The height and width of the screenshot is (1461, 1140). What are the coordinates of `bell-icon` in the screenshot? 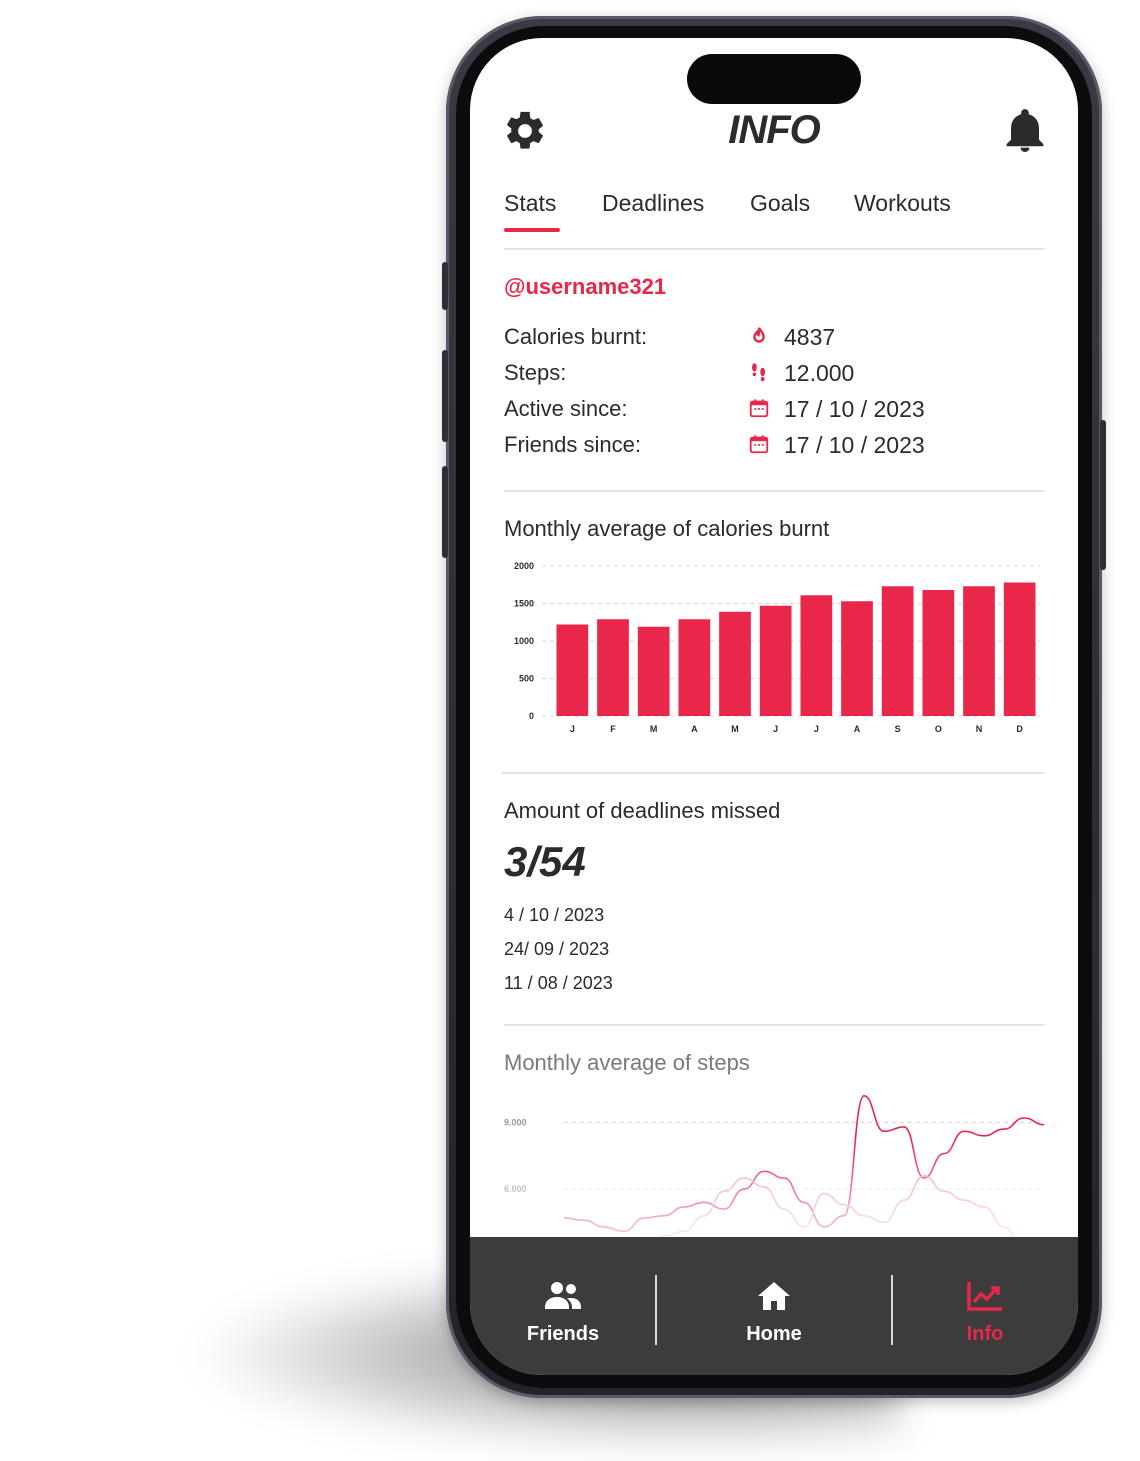 It's located at (1025, 131).